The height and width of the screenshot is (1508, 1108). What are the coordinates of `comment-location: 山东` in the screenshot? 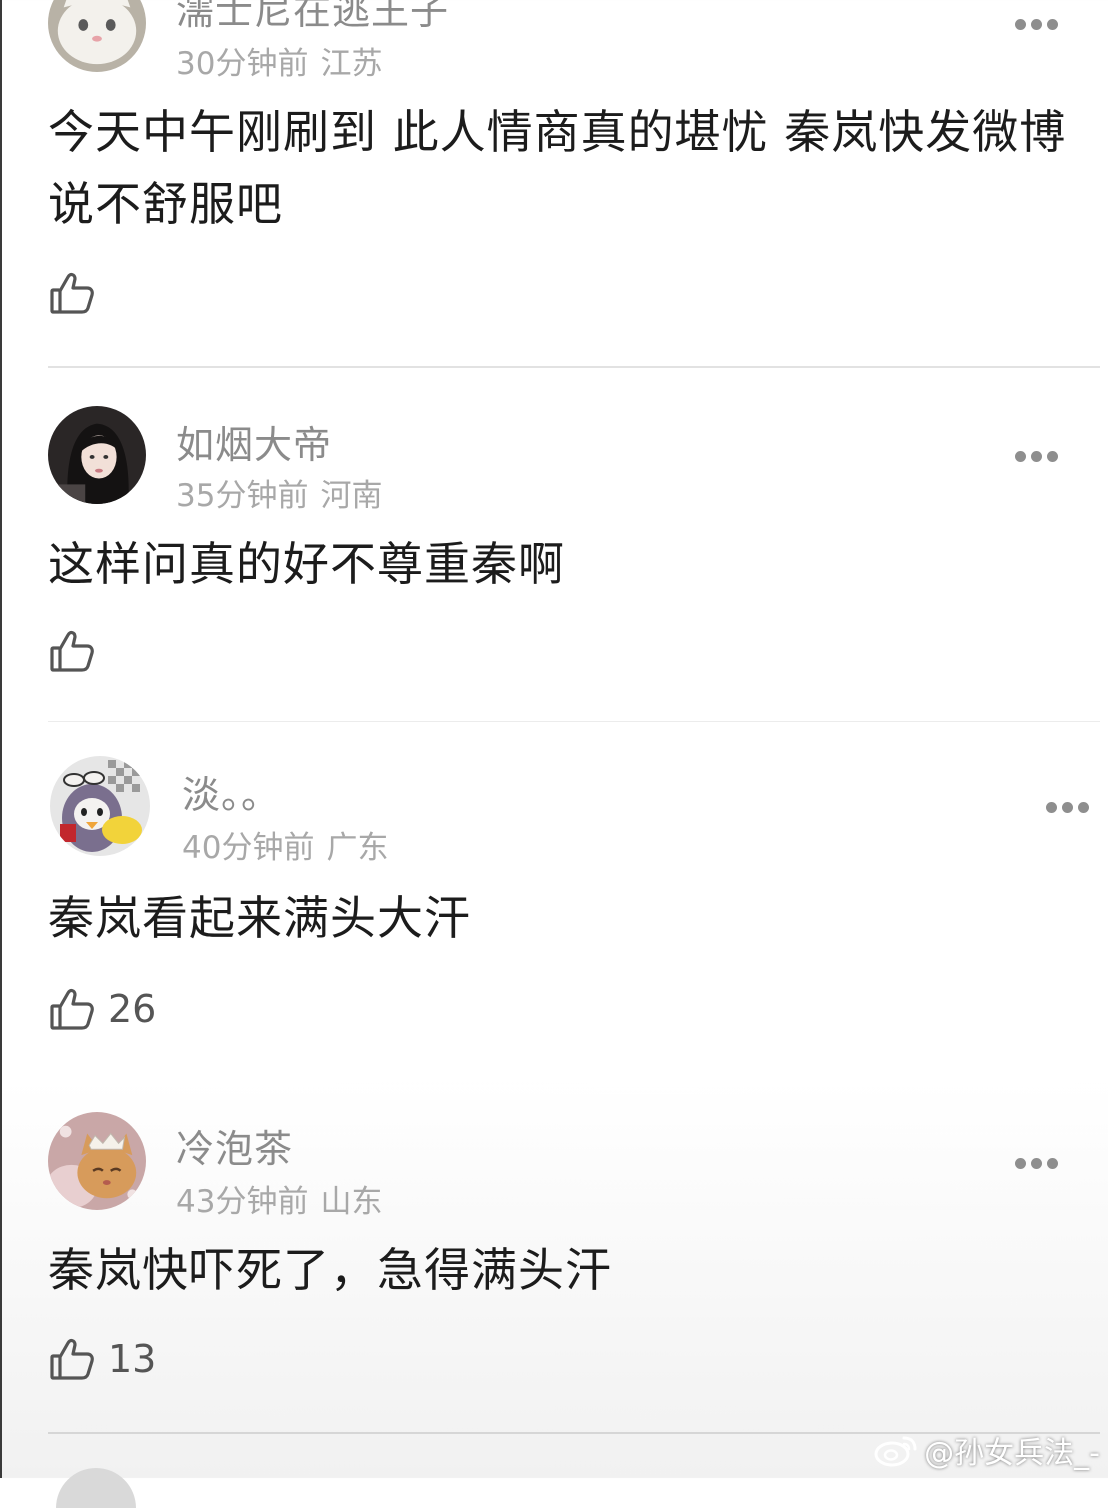 It's located at (351, 1202).